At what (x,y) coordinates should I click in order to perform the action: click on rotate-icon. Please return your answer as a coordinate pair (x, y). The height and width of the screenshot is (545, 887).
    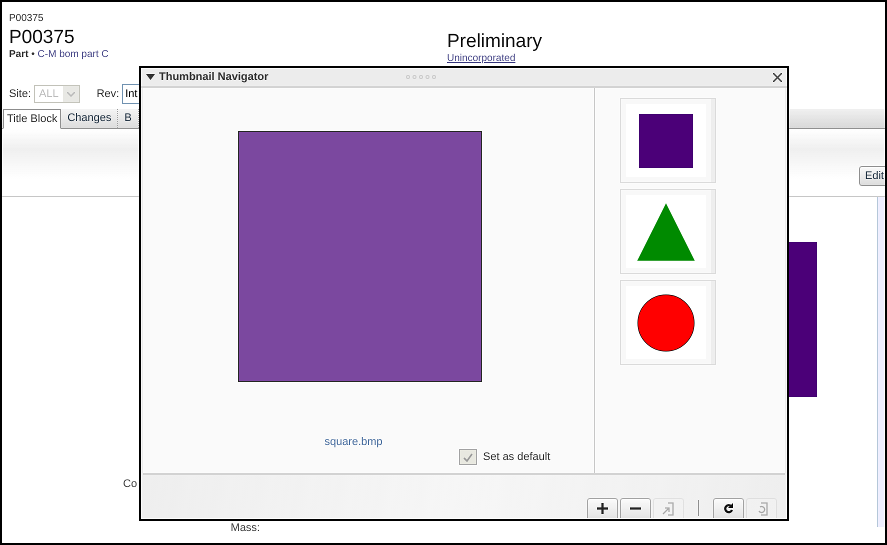
    Looking at the image, I should click on (729, 508).